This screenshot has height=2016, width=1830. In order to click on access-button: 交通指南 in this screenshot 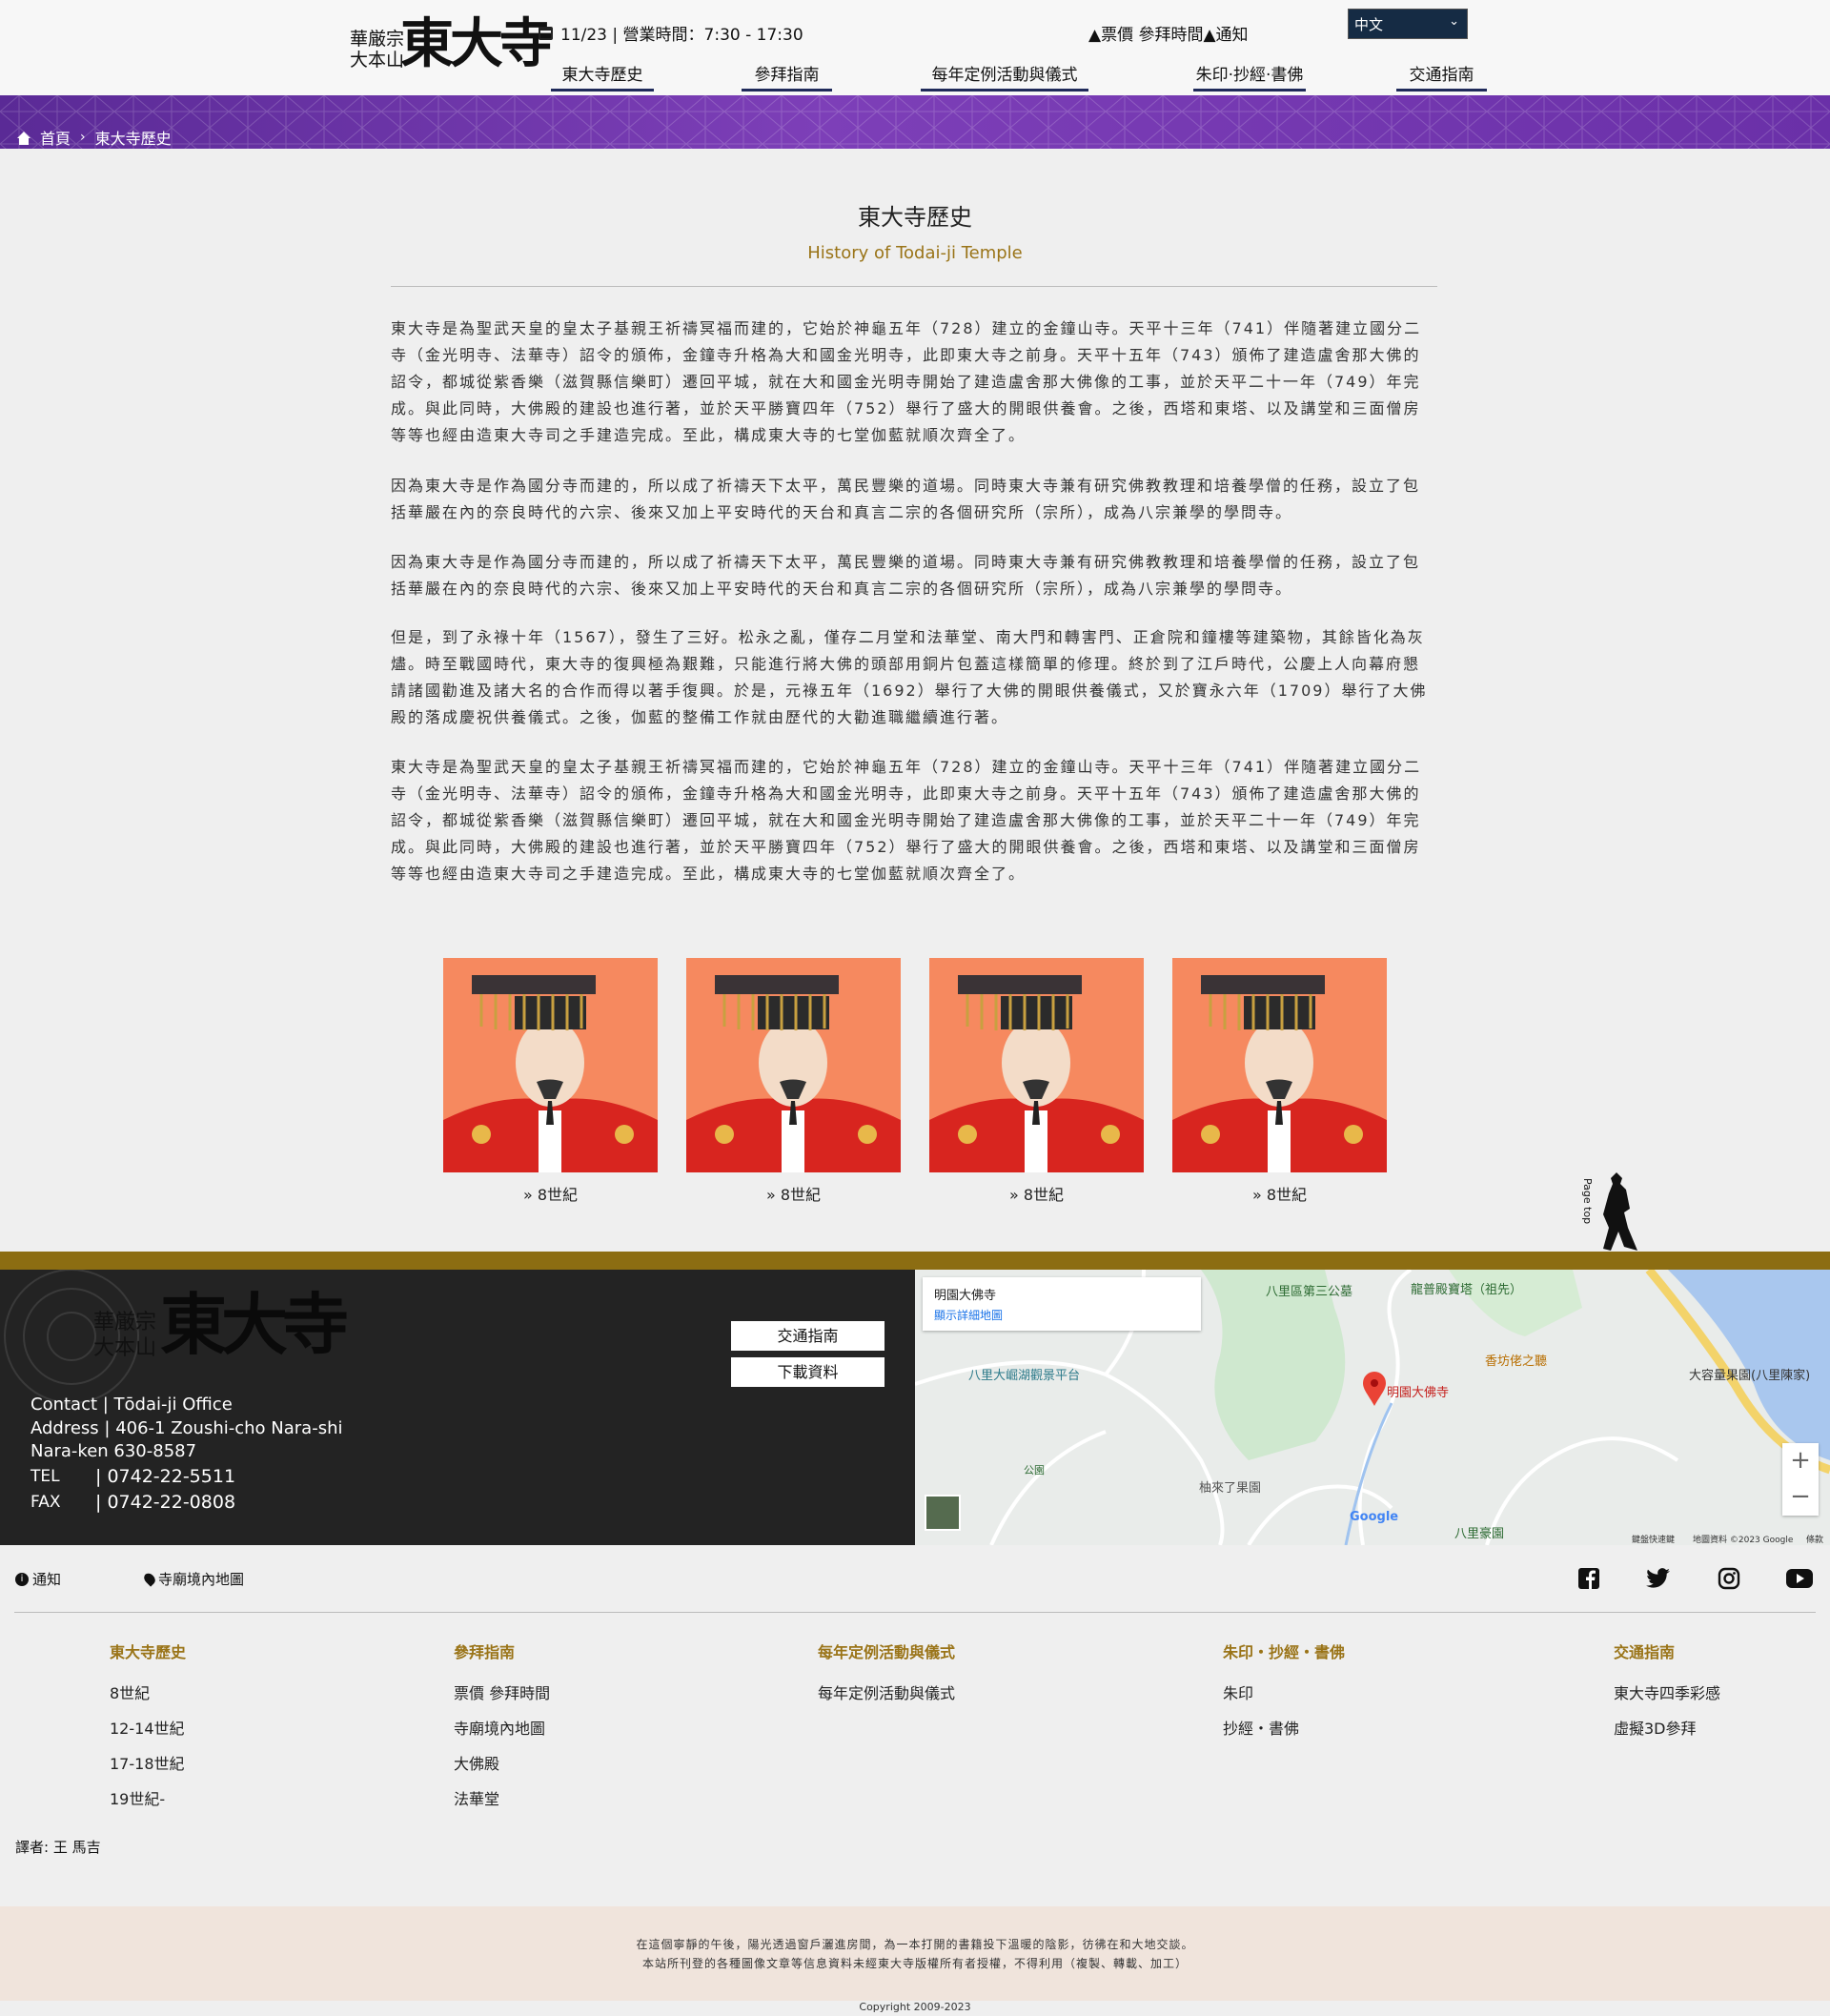, I will do `click(808, 1336)`.